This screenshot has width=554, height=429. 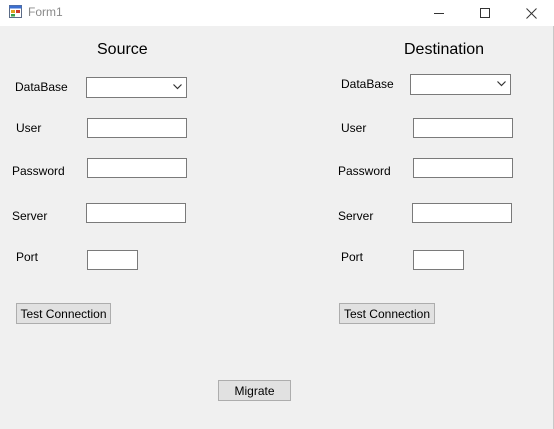 I want to click on source-port-label: Port, so click(x=27, y=257).